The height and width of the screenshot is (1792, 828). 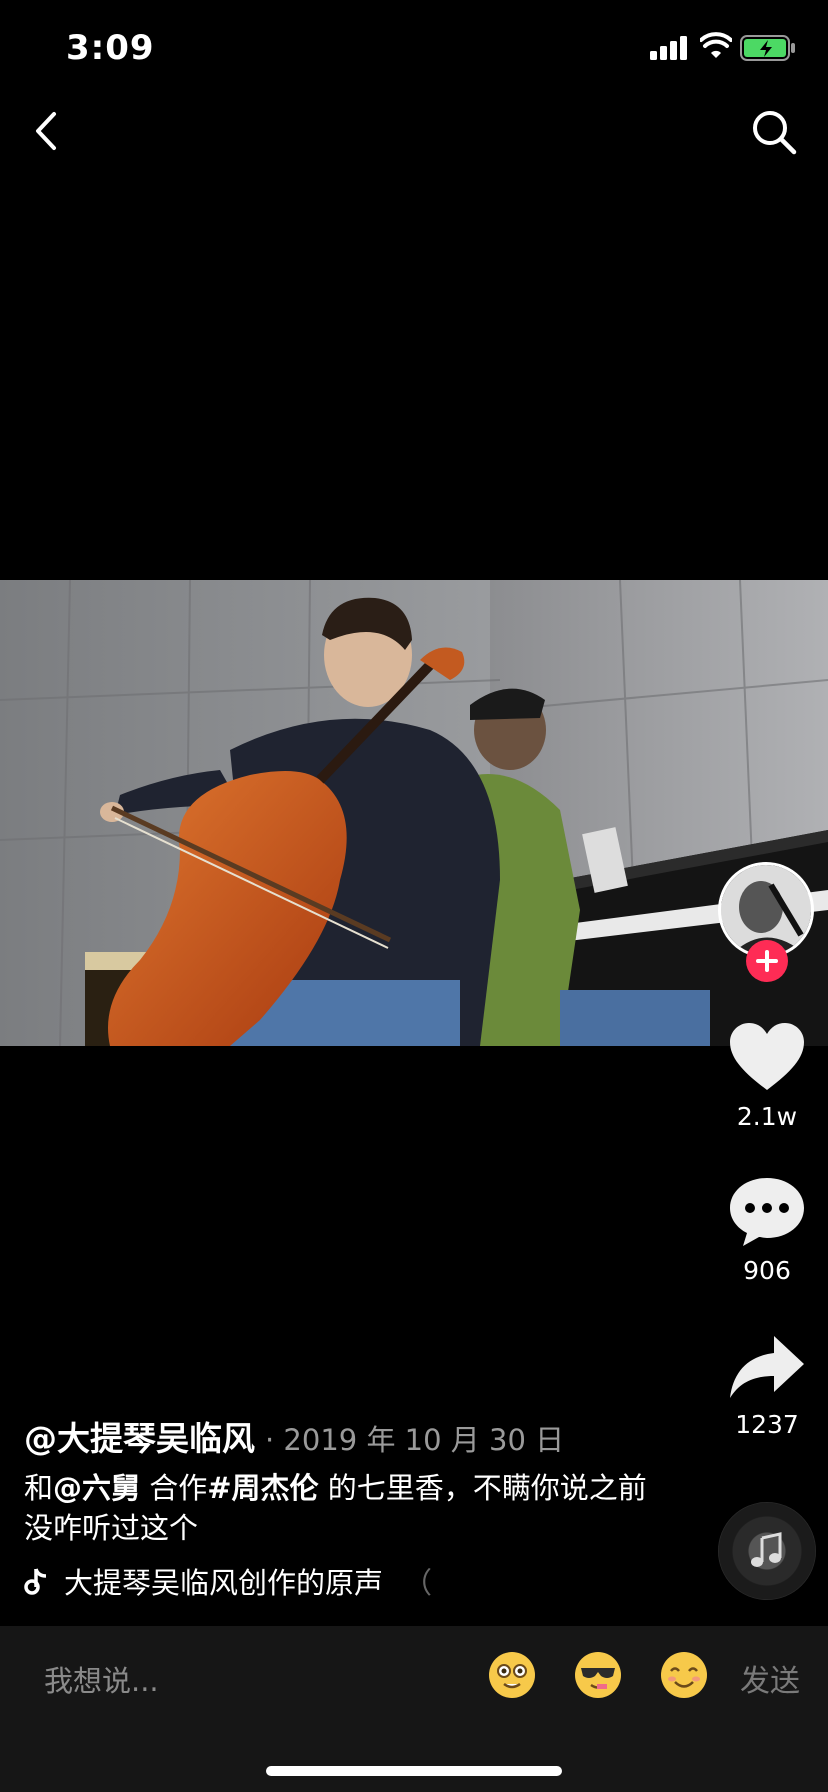 I want to click on emoji-smile-icon, so click(x=684, y=1675).